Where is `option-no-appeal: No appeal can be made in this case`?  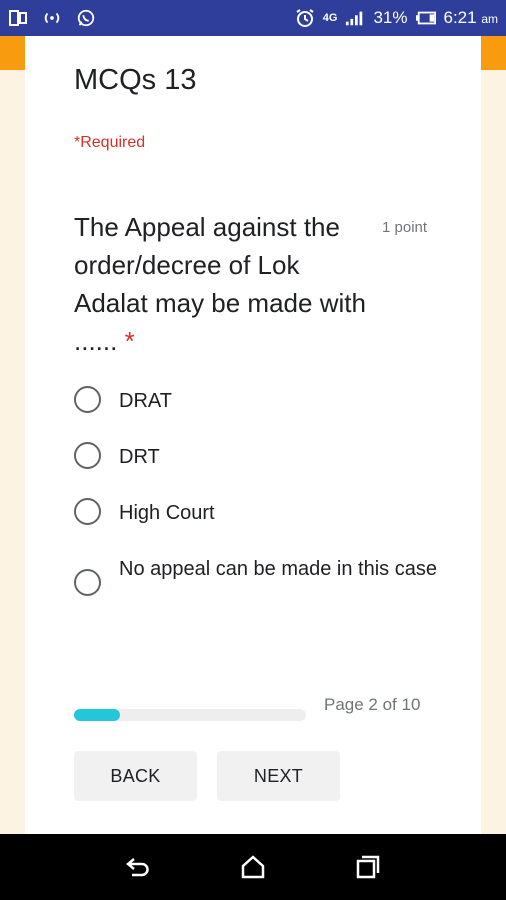 option-no-appeal: No appeal can be made in this case is located at coordinates (256, 575).